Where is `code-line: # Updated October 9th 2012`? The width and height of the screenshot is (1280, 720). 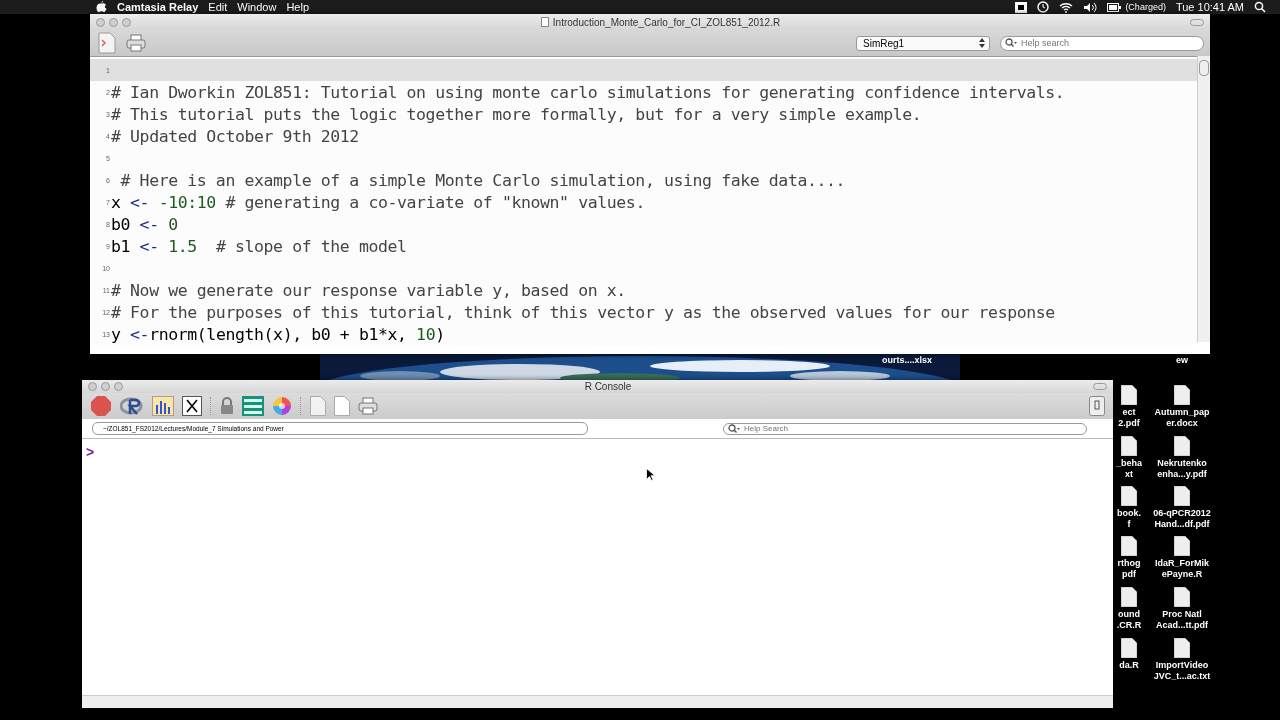
code-line: # Updated October 9th 2012 is located at coordinates (235, 136).